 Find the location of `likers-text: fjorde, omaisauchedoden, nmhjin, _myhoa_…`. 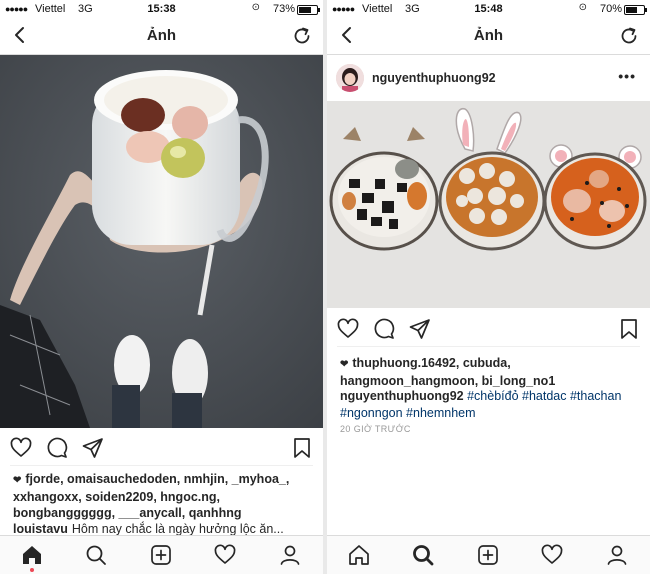

likers-text: fjorde, omaisauchedoden, nmhjin, _myhoa_… is located at coordinates (151, 496).